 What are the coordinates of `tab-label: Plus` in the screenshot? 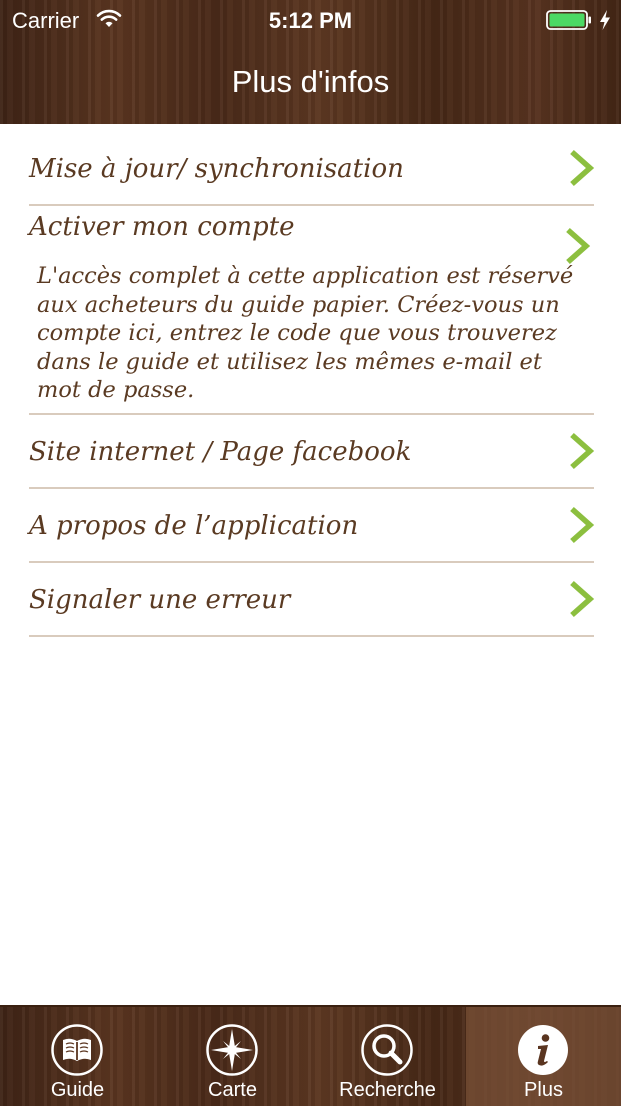 It's located at (543, 1090).